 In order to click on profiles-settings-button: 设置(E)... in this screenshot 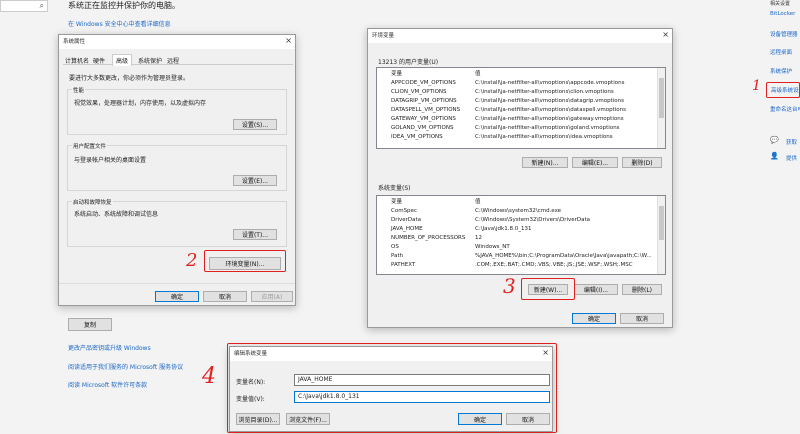, I will do `click(255, 180)`.